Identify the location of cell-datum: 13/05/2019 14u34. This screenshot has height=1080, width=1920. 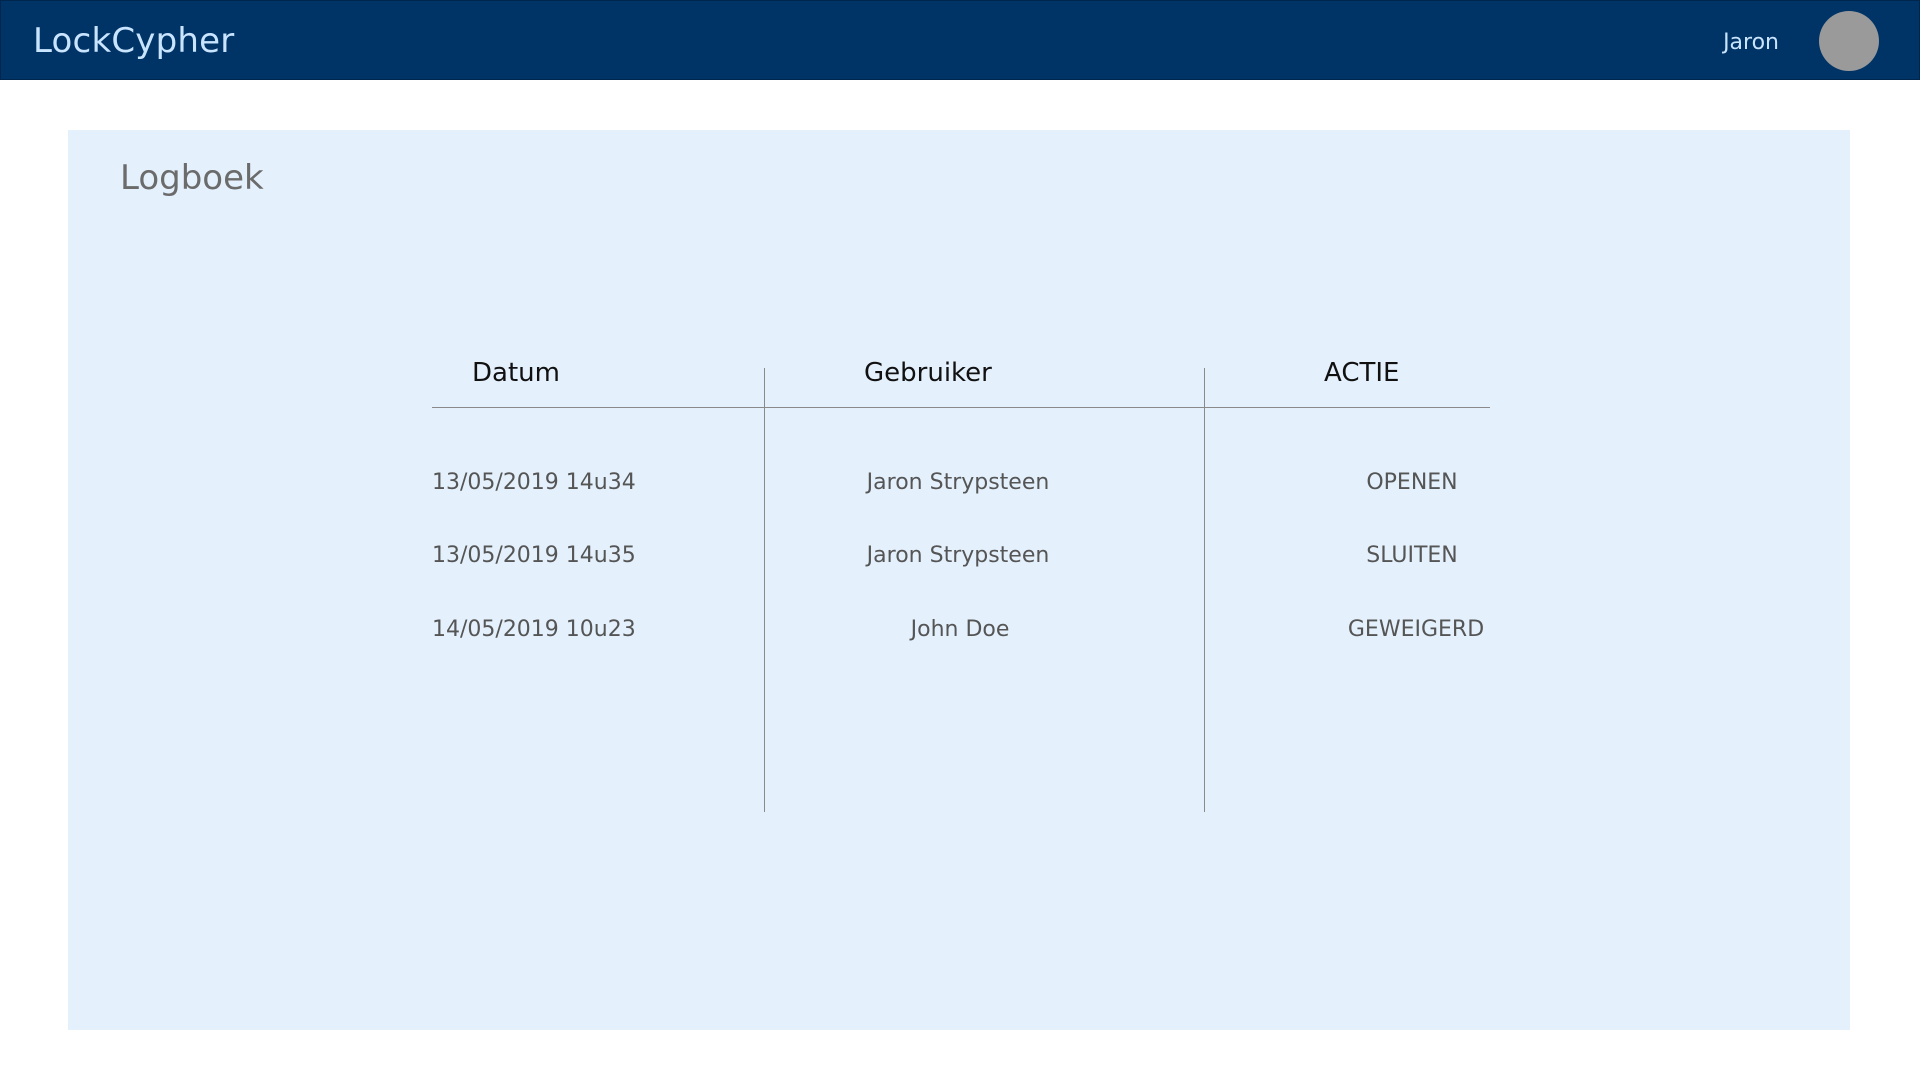
(534, 482).